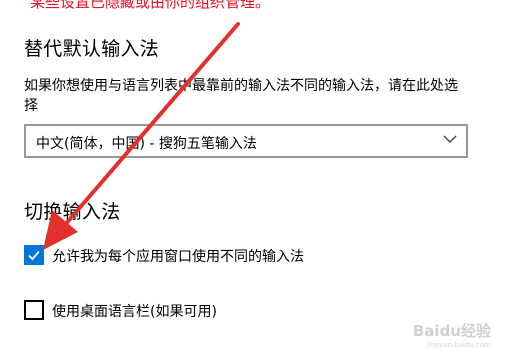  I want to click on desktop-language-bar-label: 使用桌面语言栏(如果可用), so click(134, 311).